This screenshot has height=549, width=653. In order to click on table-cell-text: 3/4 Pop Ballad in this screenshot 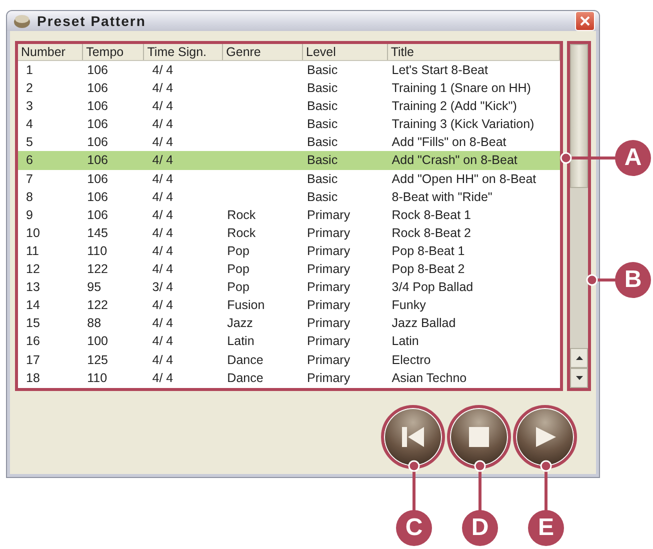, I will do `click(432, 287)`.